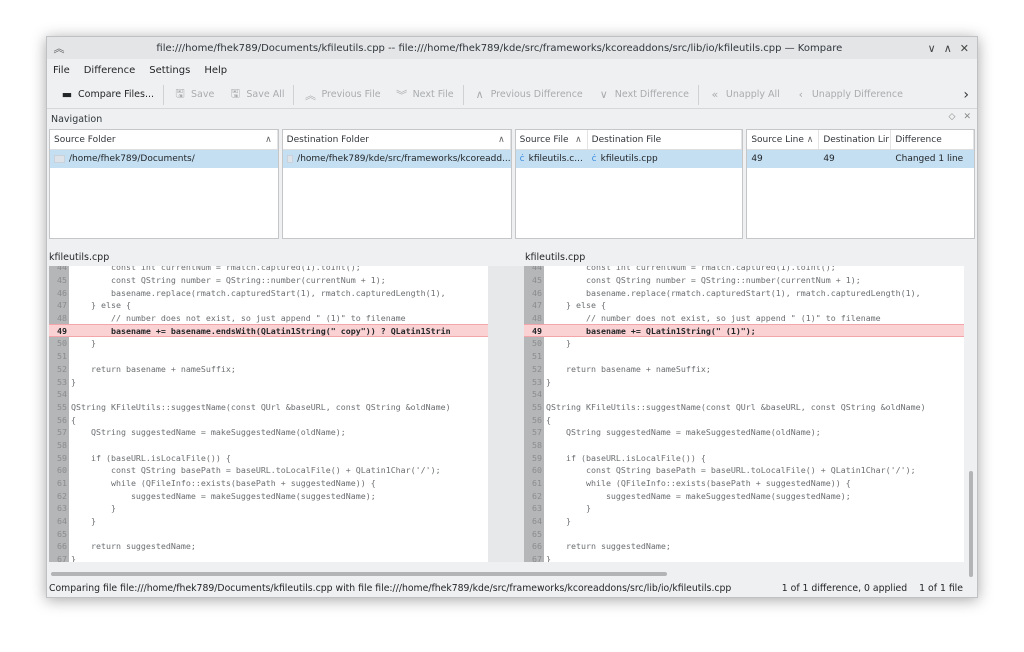 This screenshot has width=1024, height=652. I want to click on toolbar-overflow-chevron-icon: ›, so click(970, 95).